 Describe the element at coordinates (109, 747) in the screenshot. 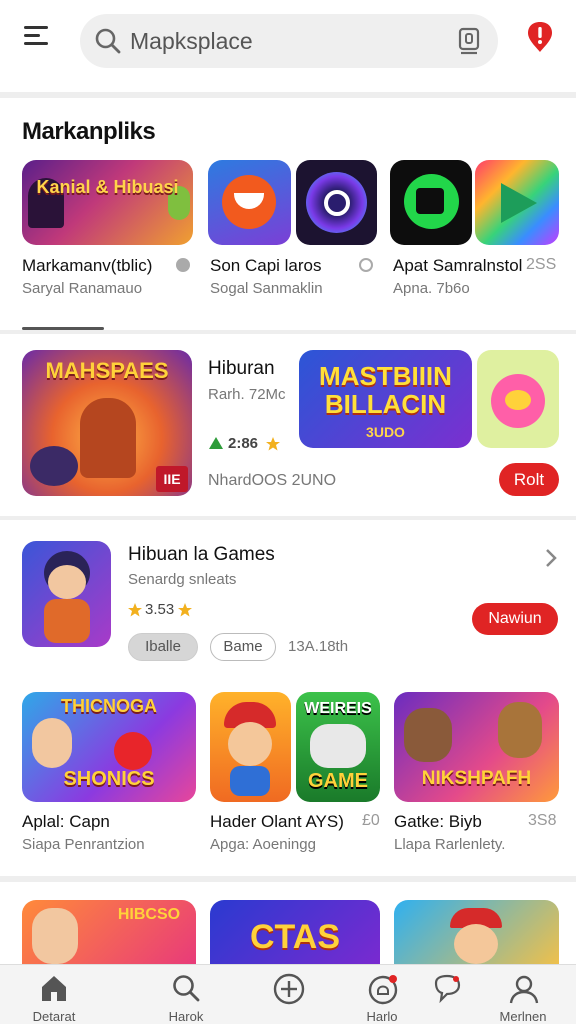

I see `game-banner-tile: THICNOGA SHONICS` at that location.